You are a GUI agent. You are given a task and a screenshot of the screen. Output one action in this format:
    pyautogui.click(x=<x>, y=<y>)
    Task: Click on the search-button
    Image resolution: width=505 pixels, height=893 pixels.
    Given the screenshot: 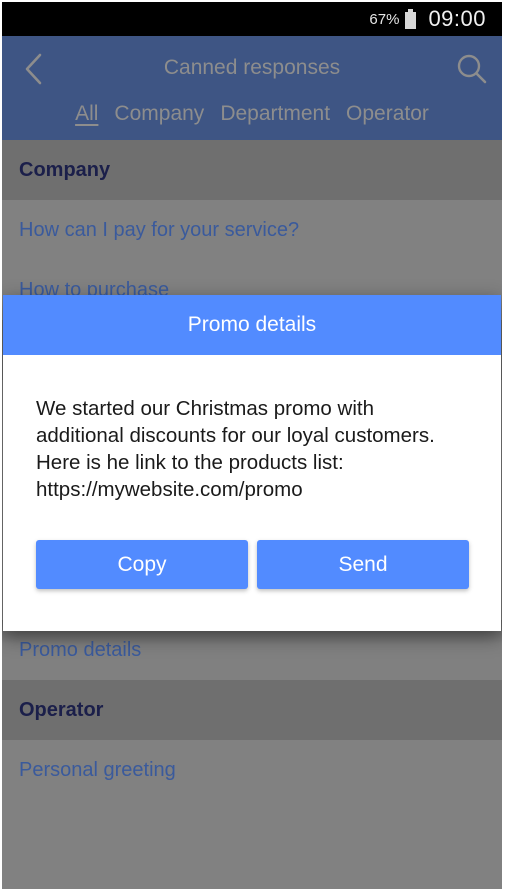 What is the action you would take?
    pyautogui.click(x=472, y=69)
    